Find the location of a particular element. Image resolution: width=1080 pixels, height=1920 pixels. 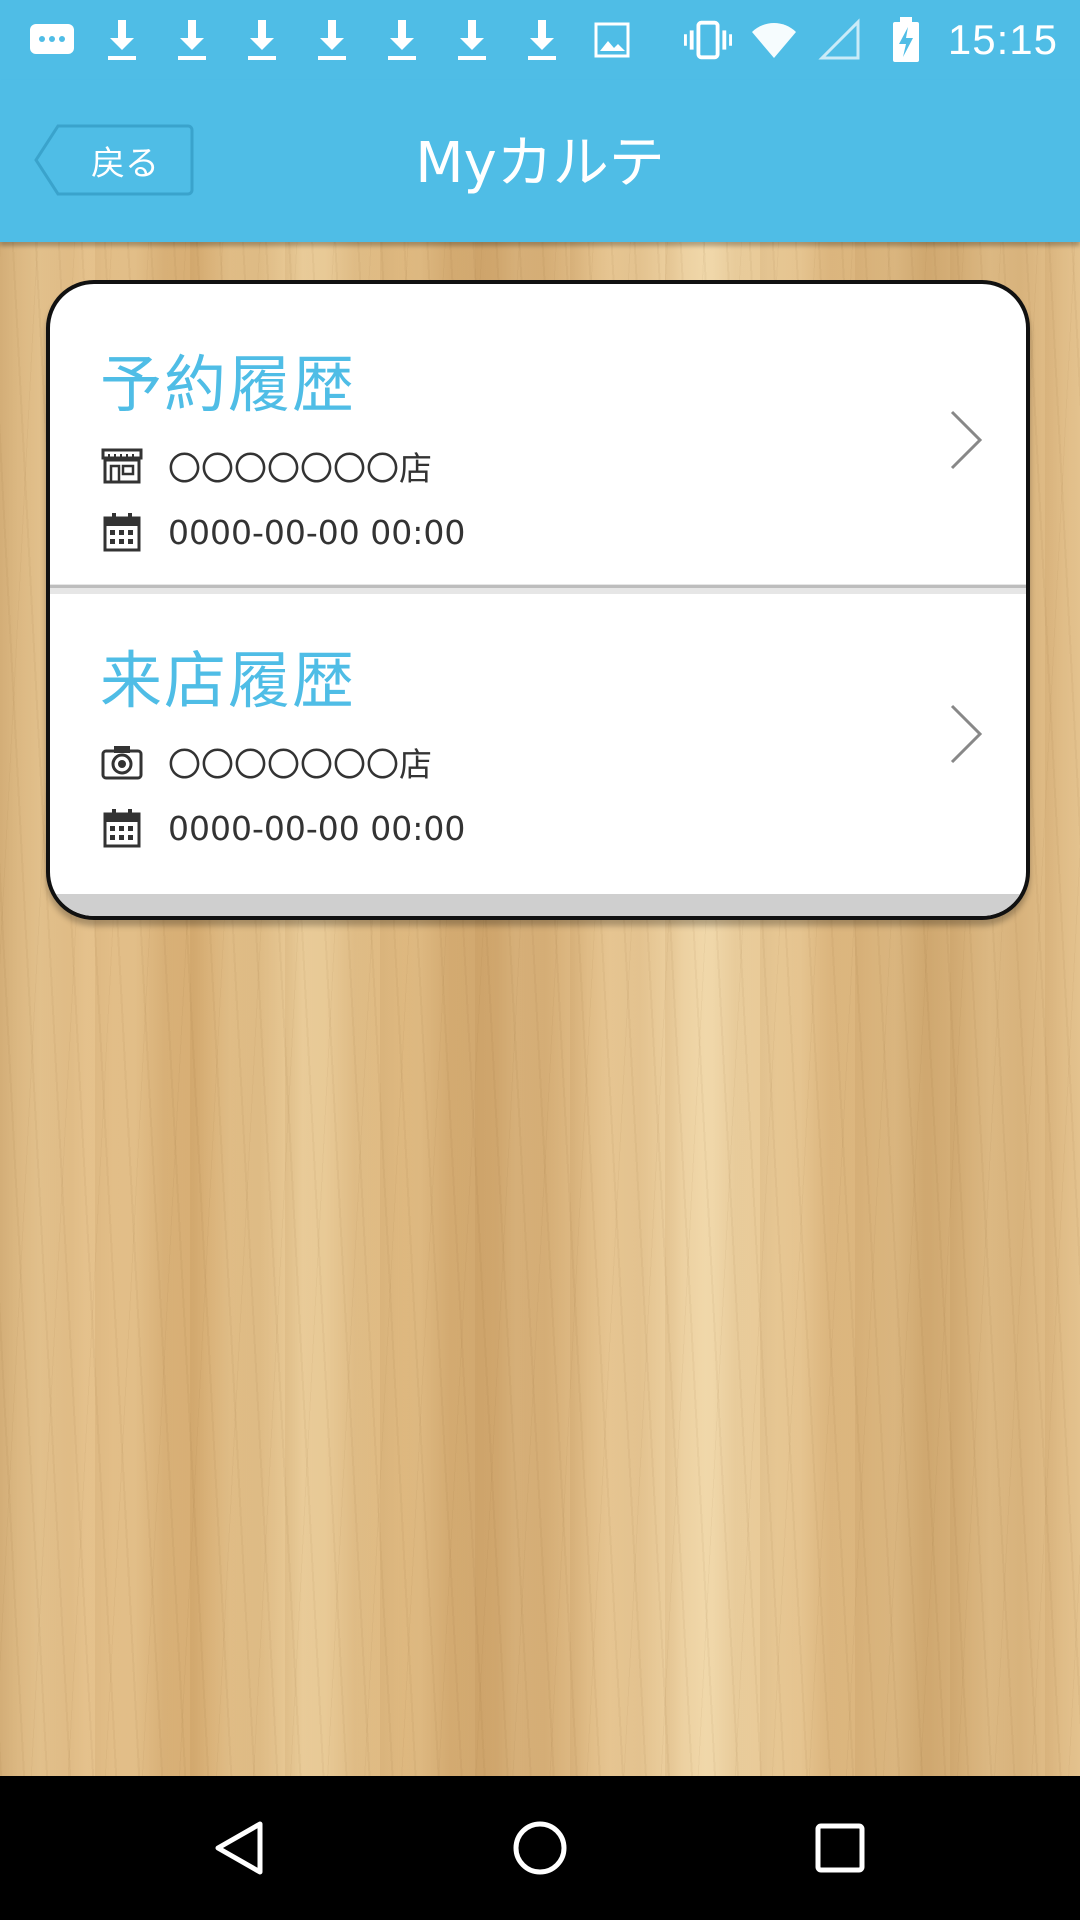

signal-icon is located at coordinates (840, 40).